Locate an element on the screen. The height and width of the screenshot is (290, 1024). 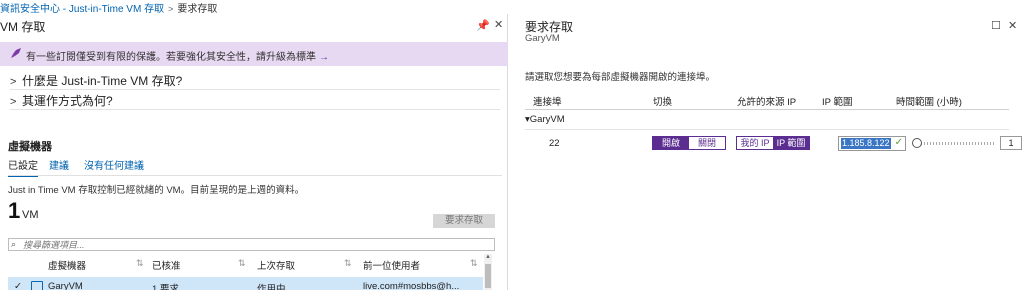
faq-what-is-jit: > 什麼是 Just-in-Time VM 存取? is located at coordinates (96, 80).